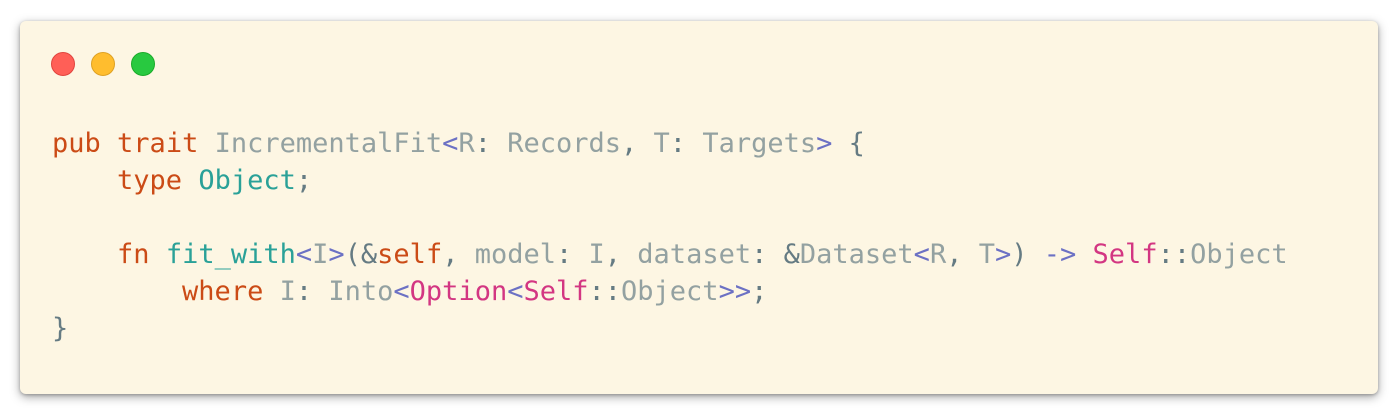  I want to click on code-token: dataset, so click(694, 254).